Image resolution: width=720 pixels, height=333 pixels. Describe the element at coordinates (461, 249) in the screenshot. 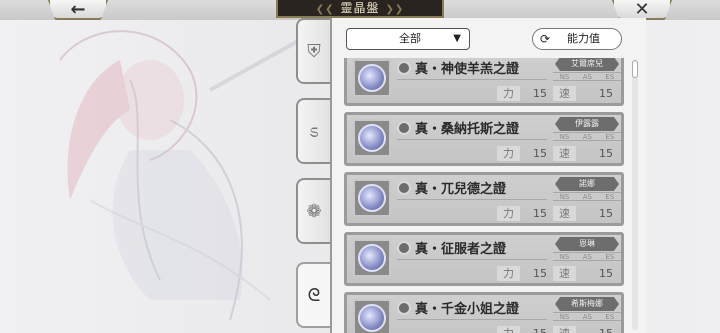

I see `crystal-name: 真・征服者之證` at that location.